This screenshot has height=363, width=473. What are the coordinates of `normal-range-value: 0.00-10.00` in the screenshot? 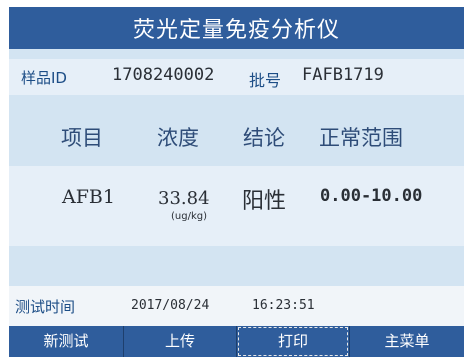 It's located at (371, 196).